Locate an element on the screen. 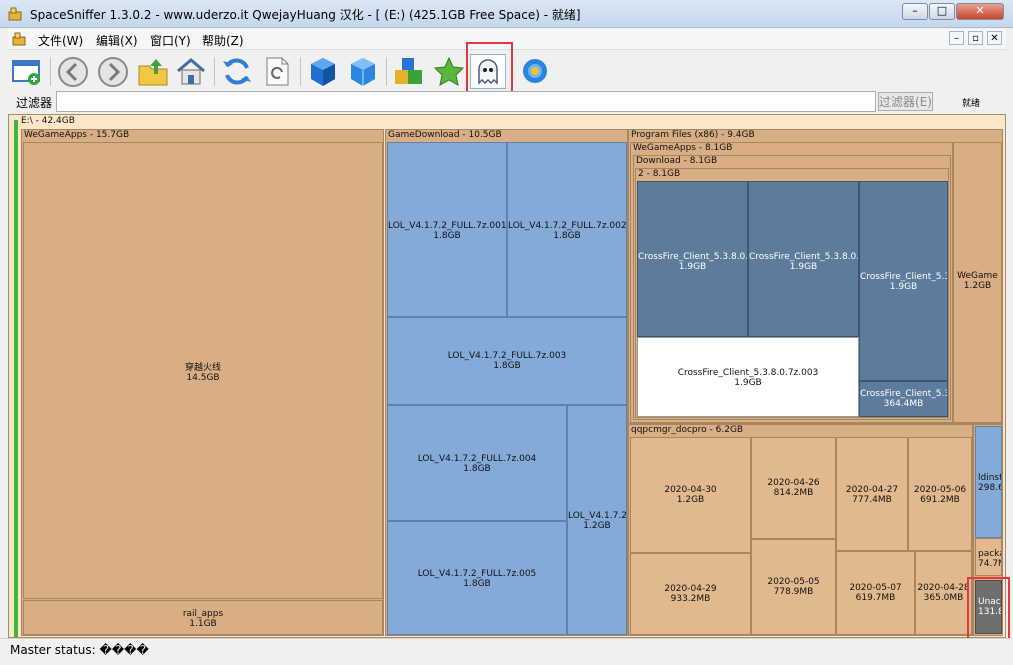 The height and width of the screenshot is (665, 1013). menu-help: 帮助(Z) is located at coordinates (223, 40).